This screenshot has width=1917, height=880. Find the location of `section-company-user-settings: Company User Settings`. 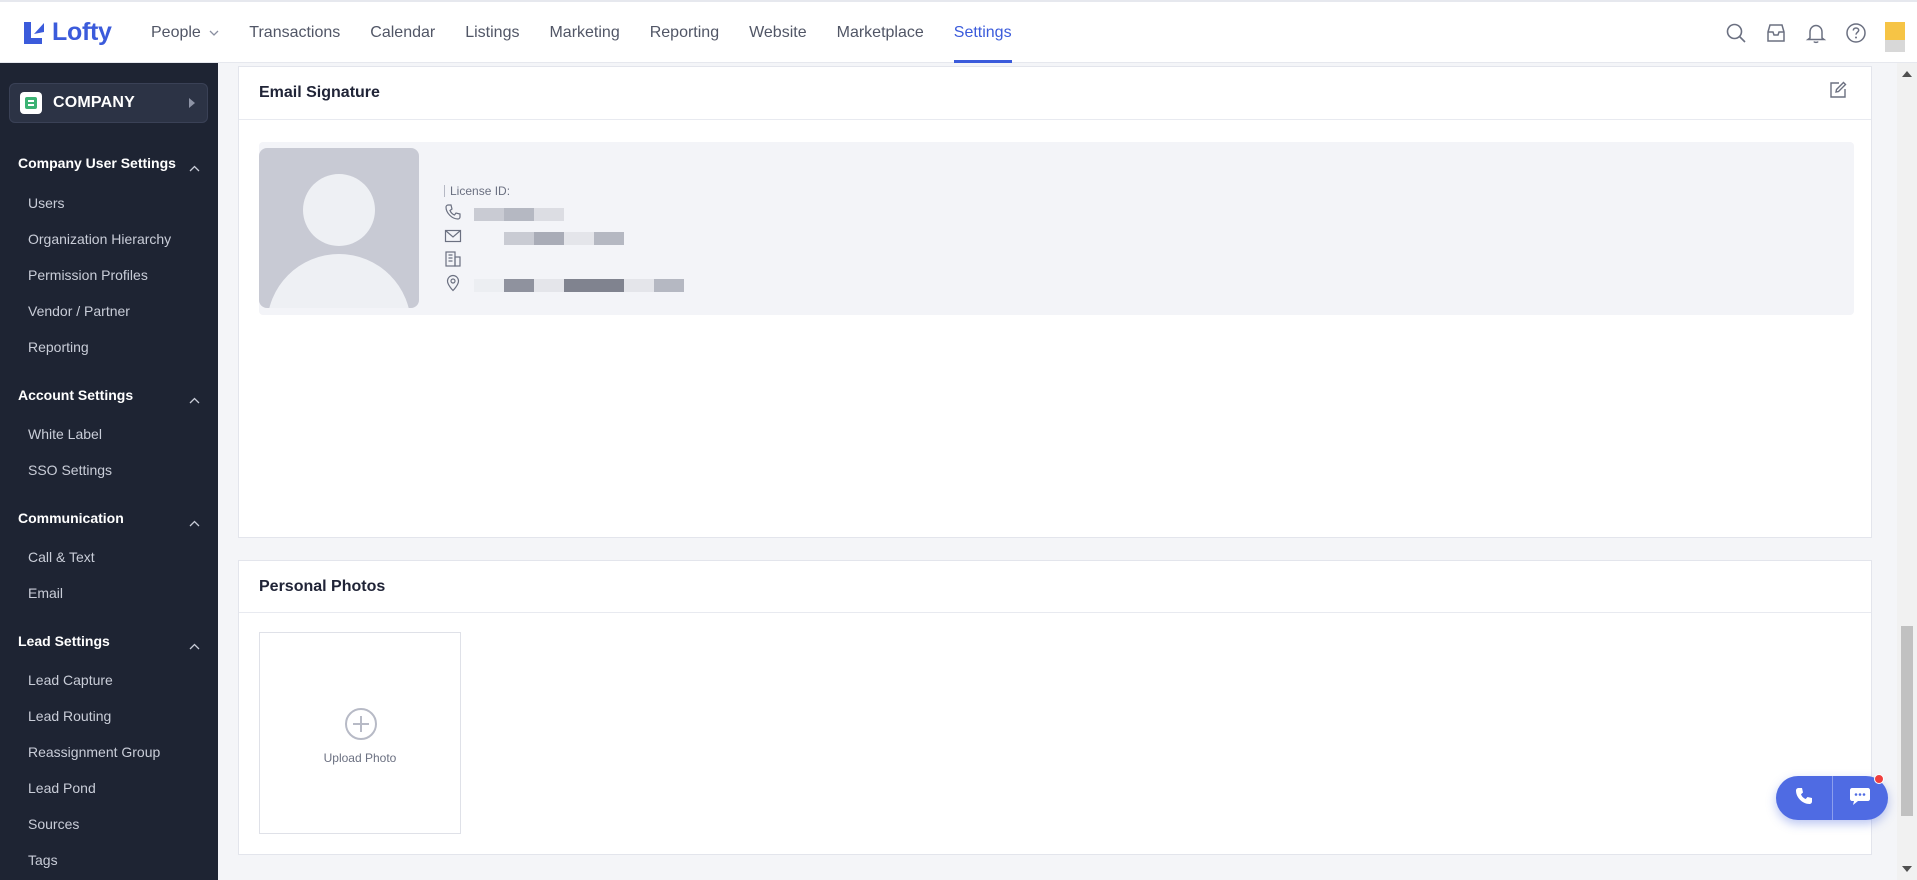

section-company-user-settings: Company User Settings is located at coordinates (97, 163).